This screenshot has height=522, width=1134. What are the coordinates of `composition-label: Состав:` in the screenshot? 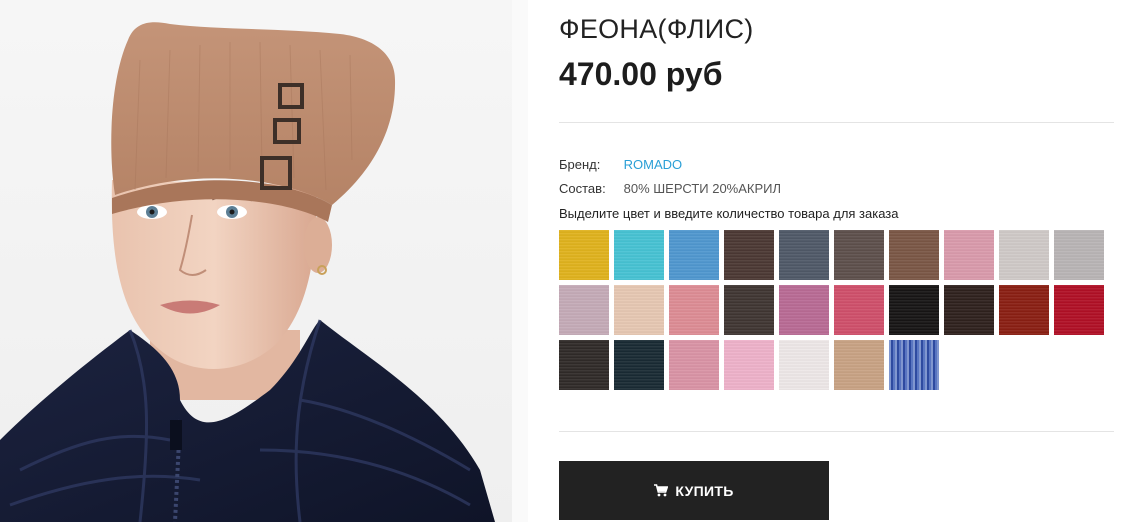 It's located at (582, 188).